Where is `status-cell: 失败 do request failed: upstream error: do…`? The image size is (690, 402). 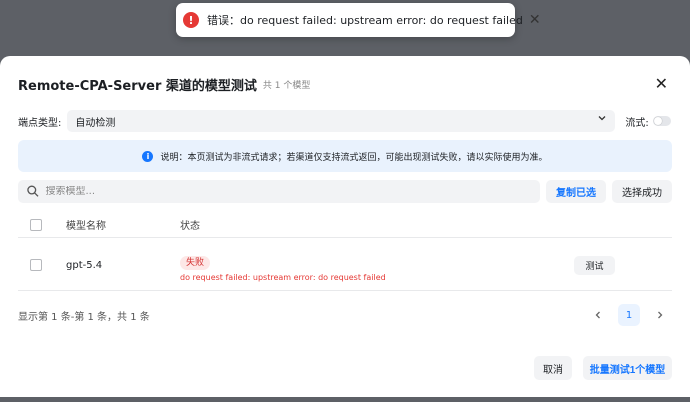 status-cell: 失败 do request failed: upstream error: do… is located at coordinates (283, 266).